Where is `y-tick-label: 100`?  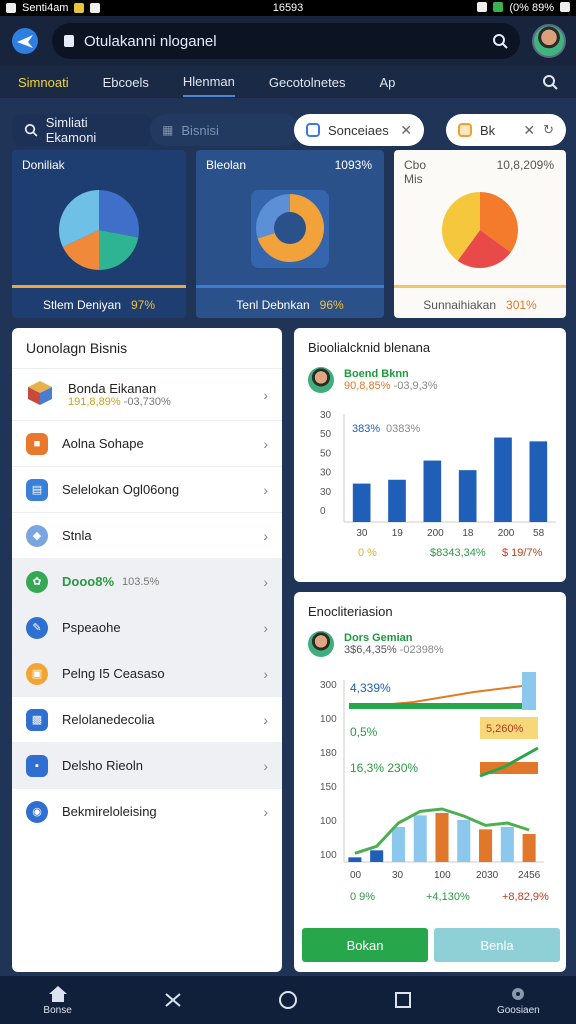 y-tick-label: 100 is located at coordinates (328, 719).